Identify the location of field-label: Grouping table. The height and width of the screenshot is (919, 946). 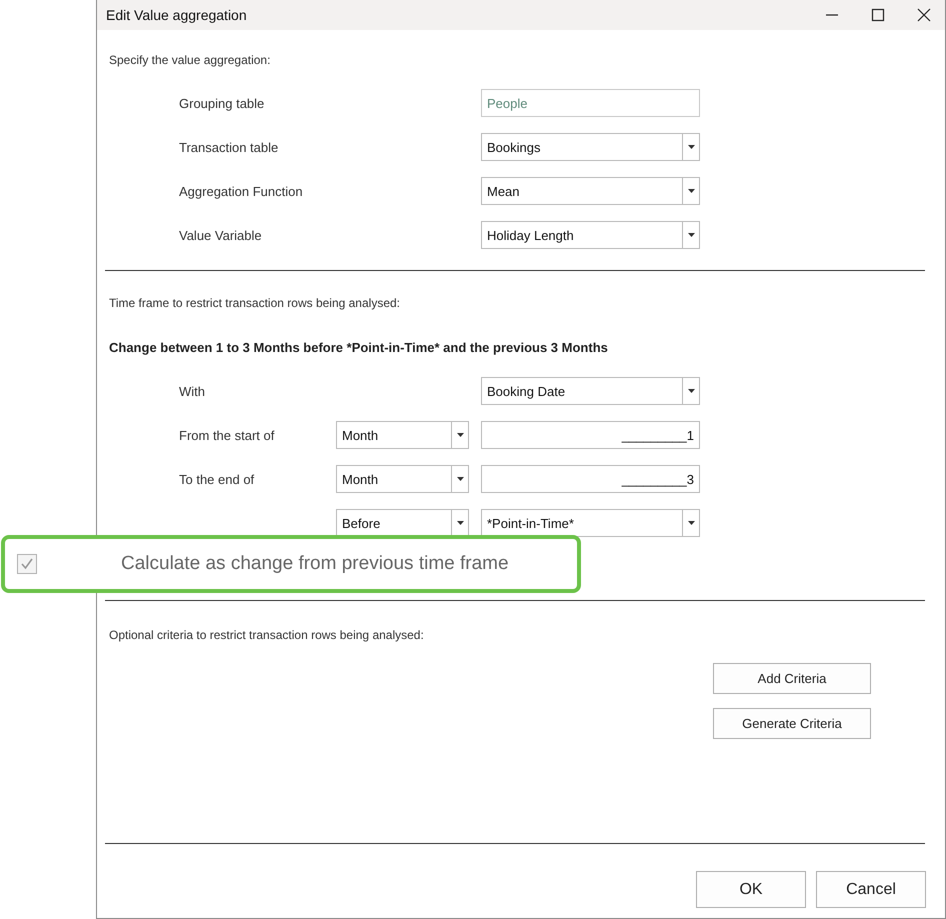
(222, 103).